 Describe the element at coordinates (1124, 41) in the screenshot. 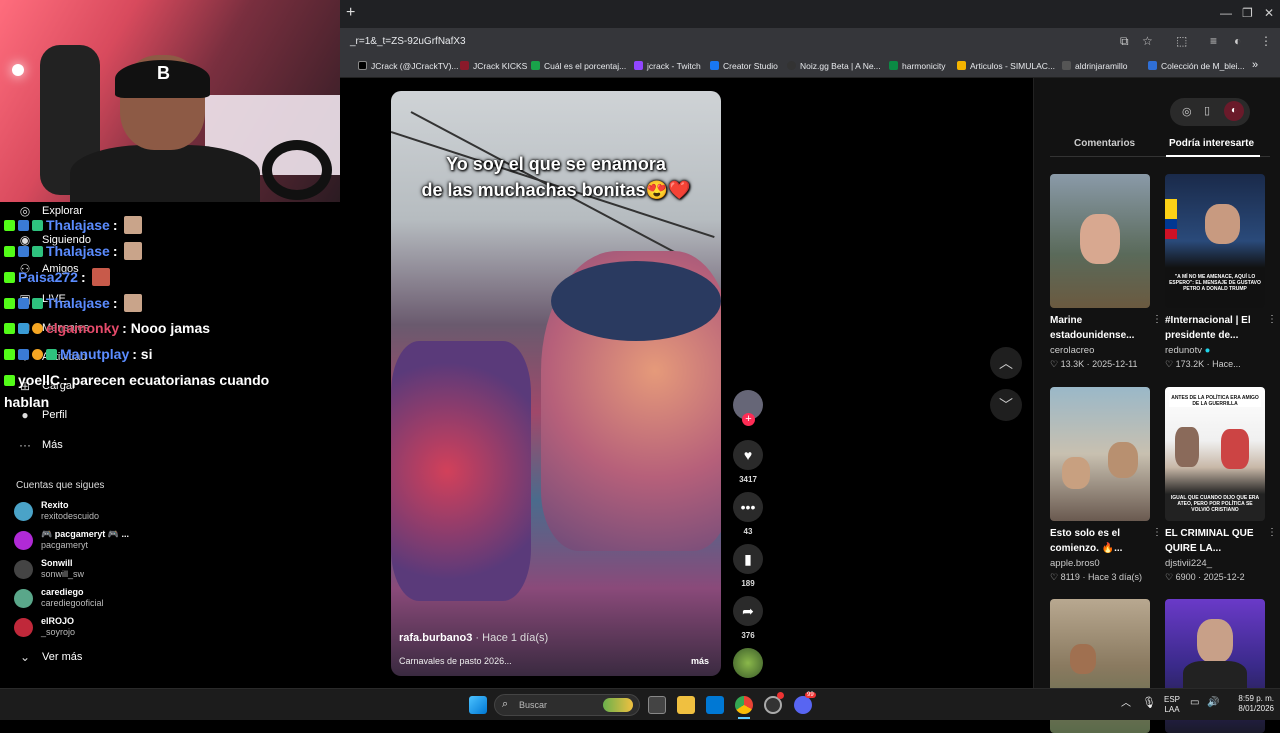

I see `install-app-icon: ⧉` at that location.